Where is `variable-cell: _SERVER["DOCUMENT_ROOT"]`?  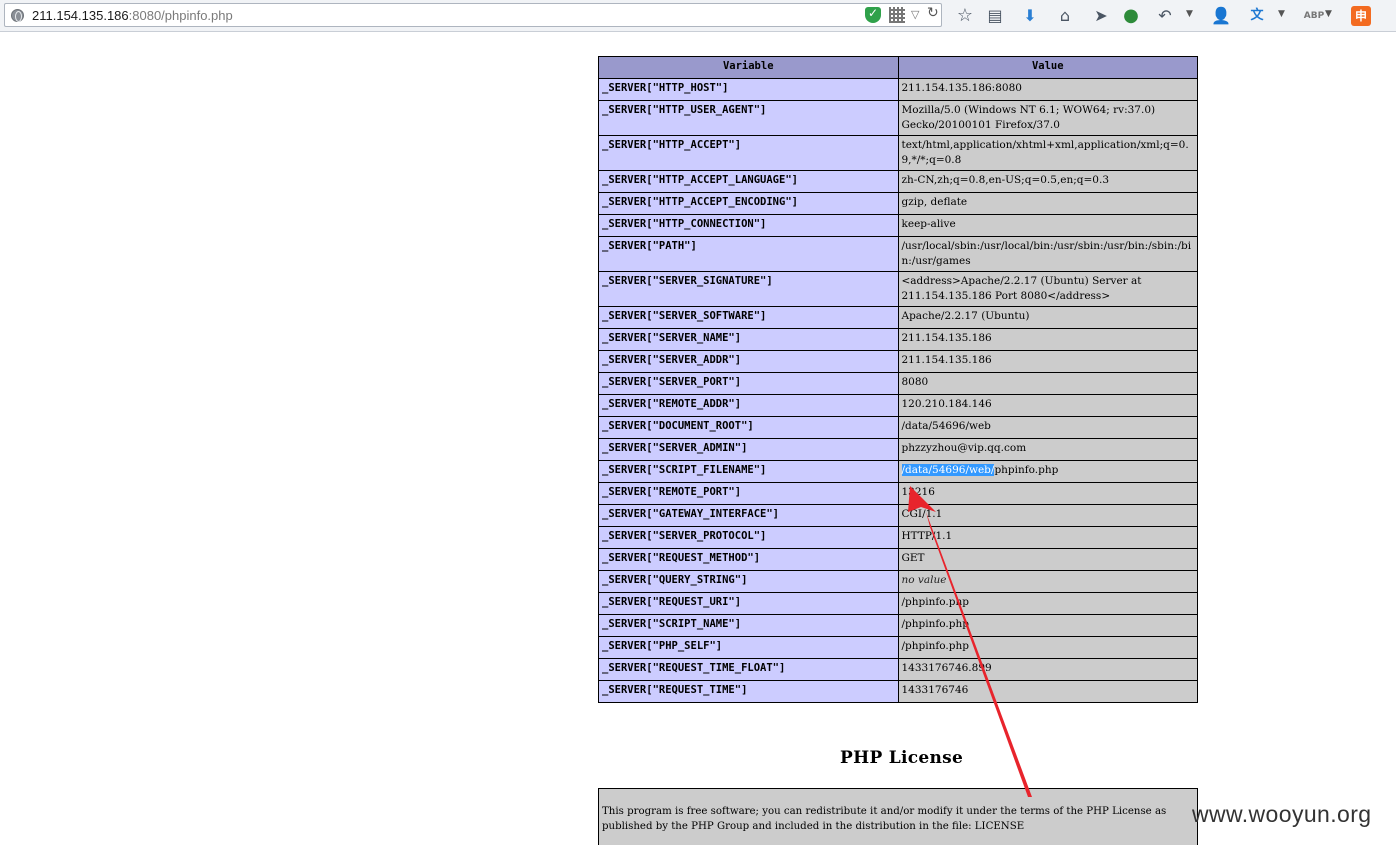
variable-cell: _SERVER["DOCUMENT_ROOT"] is located at coordinates (748, 427).